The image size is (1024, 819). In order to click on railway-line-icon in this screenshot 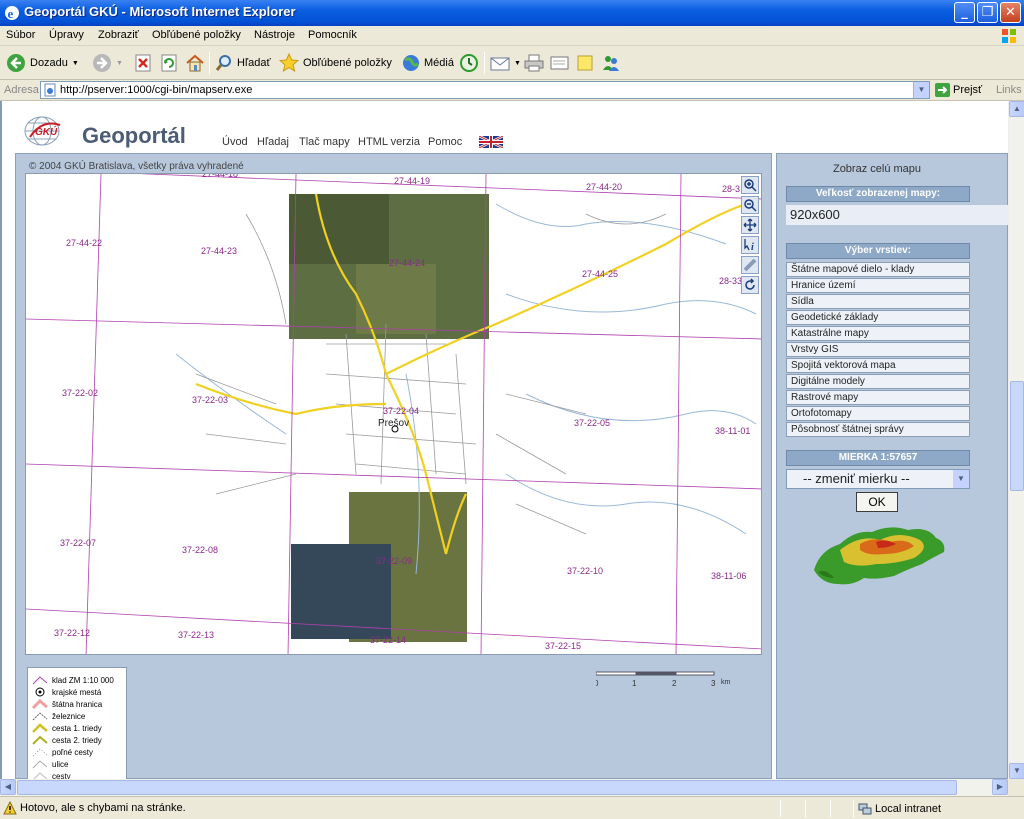, I will do `click(40, 716)`.